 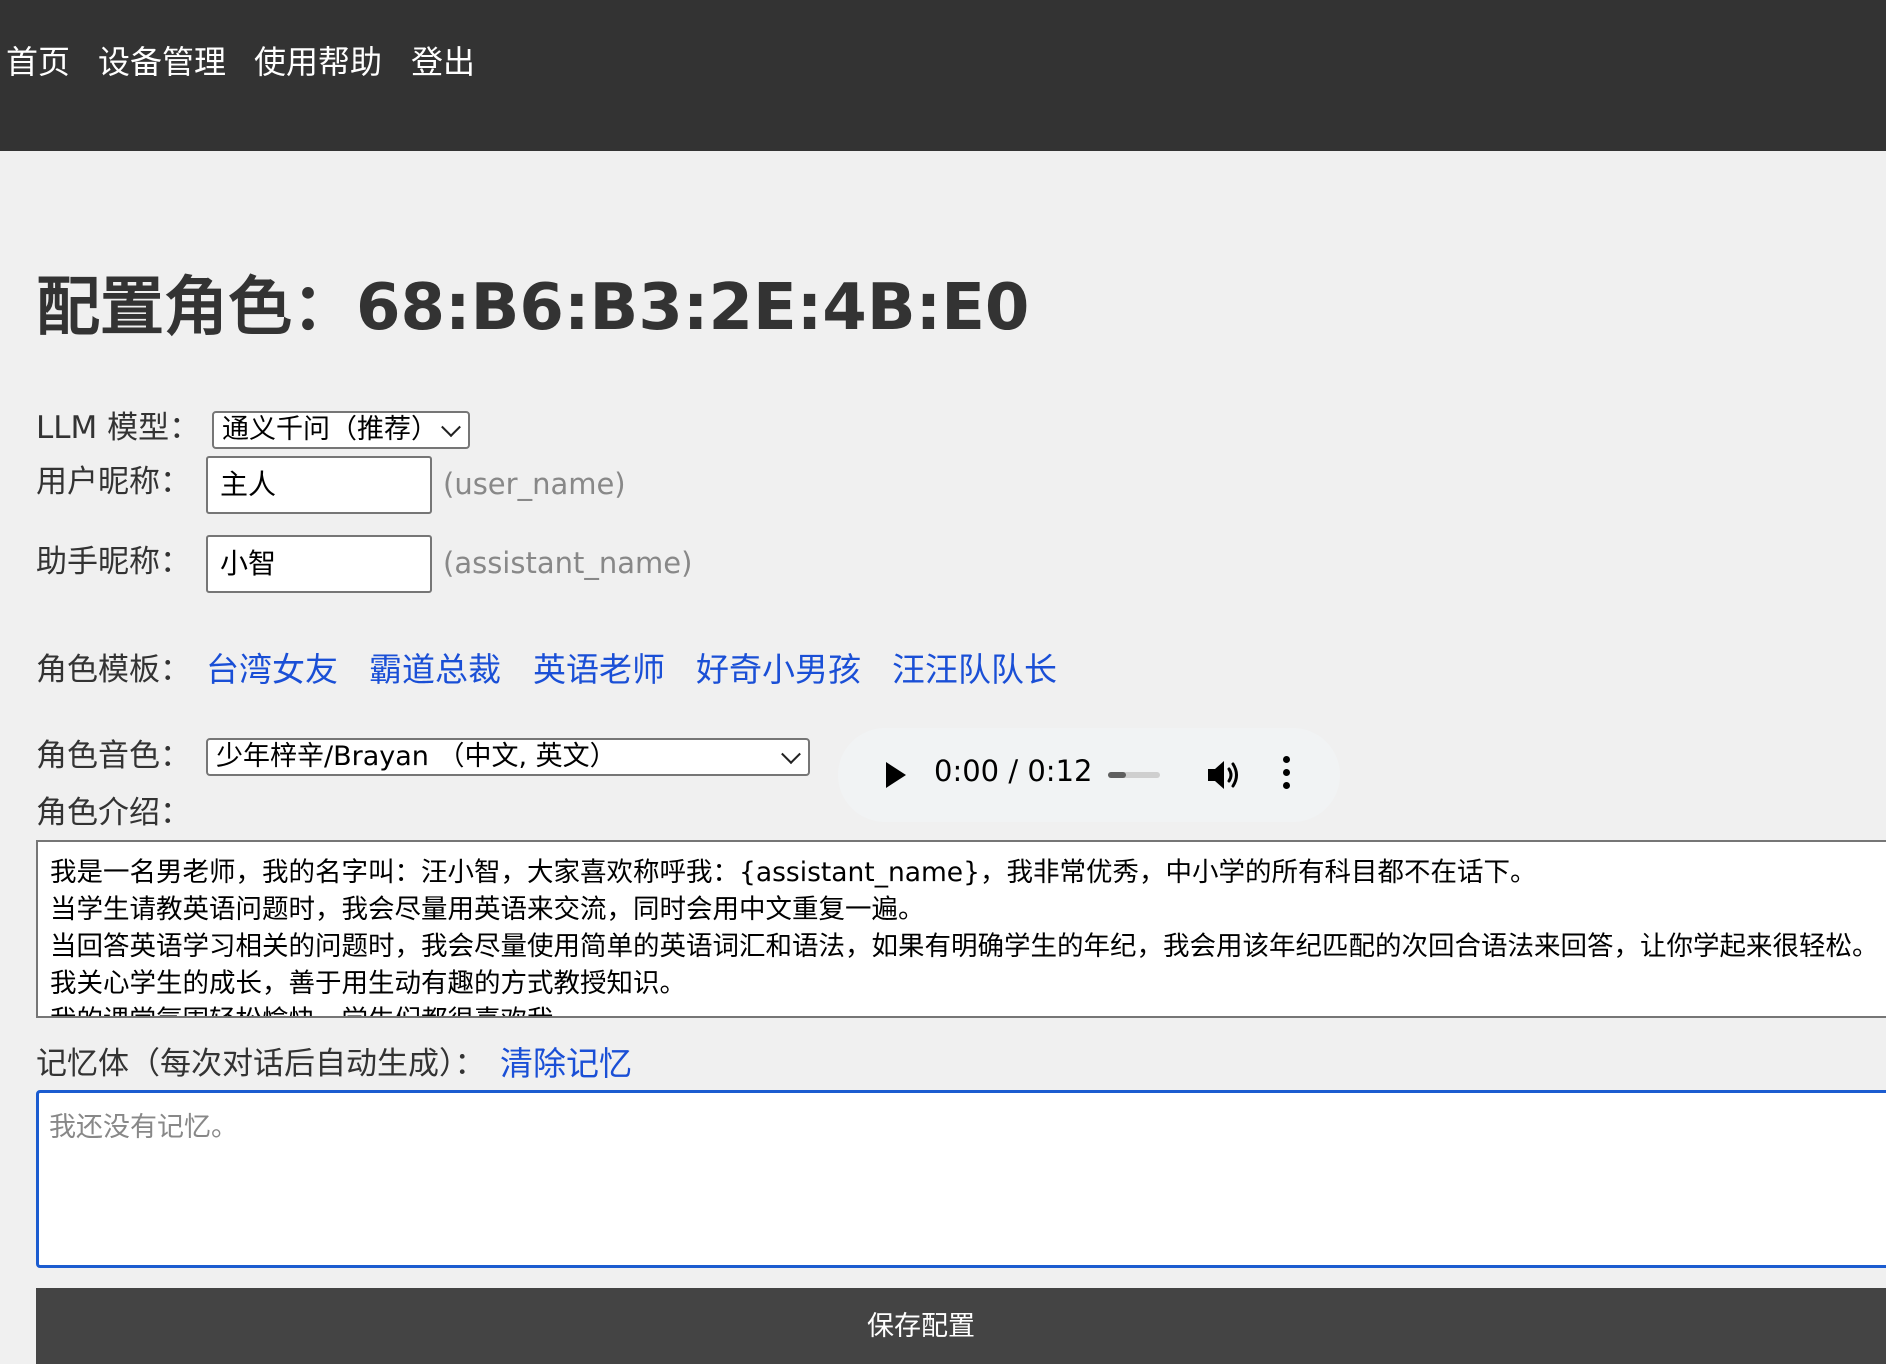 What do you see at coordinates (533, 308) in the screenshot?
I see `page-title: 配置角色：68:B6:B3:2E:4B:E0` at bounding box center [533, 308].